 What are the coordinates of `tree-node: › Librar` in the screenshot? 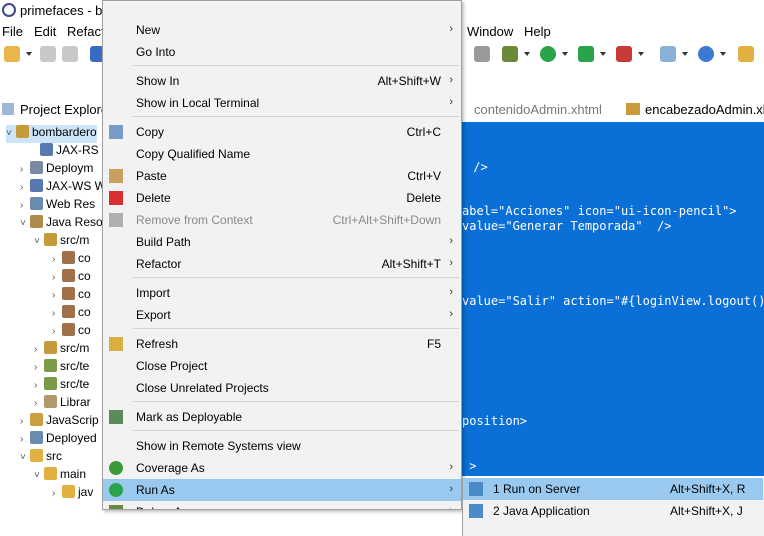 It's located at (62, 404).